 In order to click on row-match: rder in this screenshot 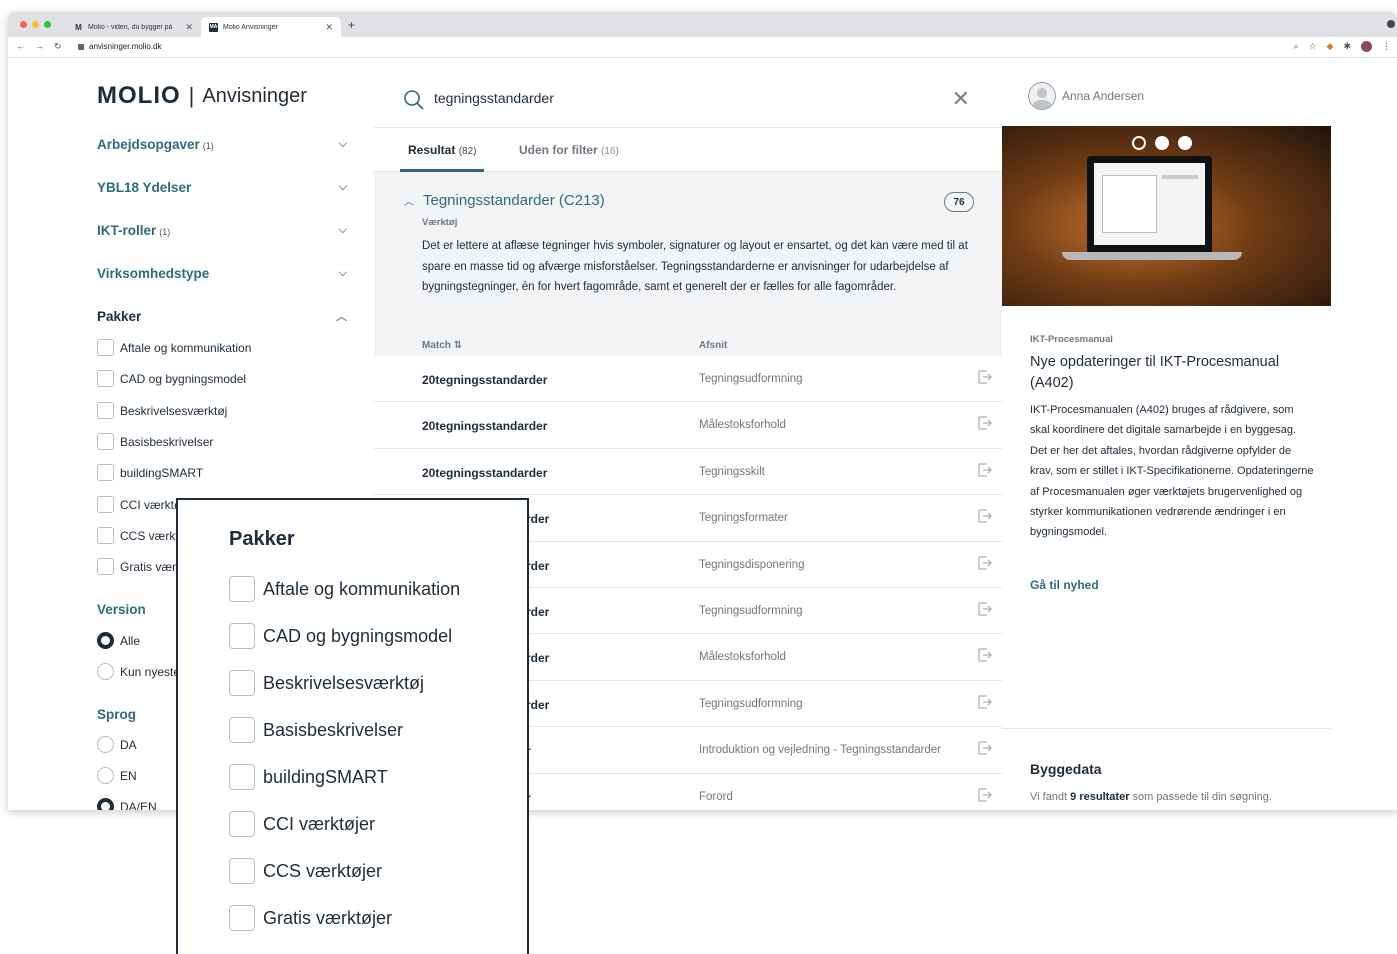, I will do `click(538, 519)`.